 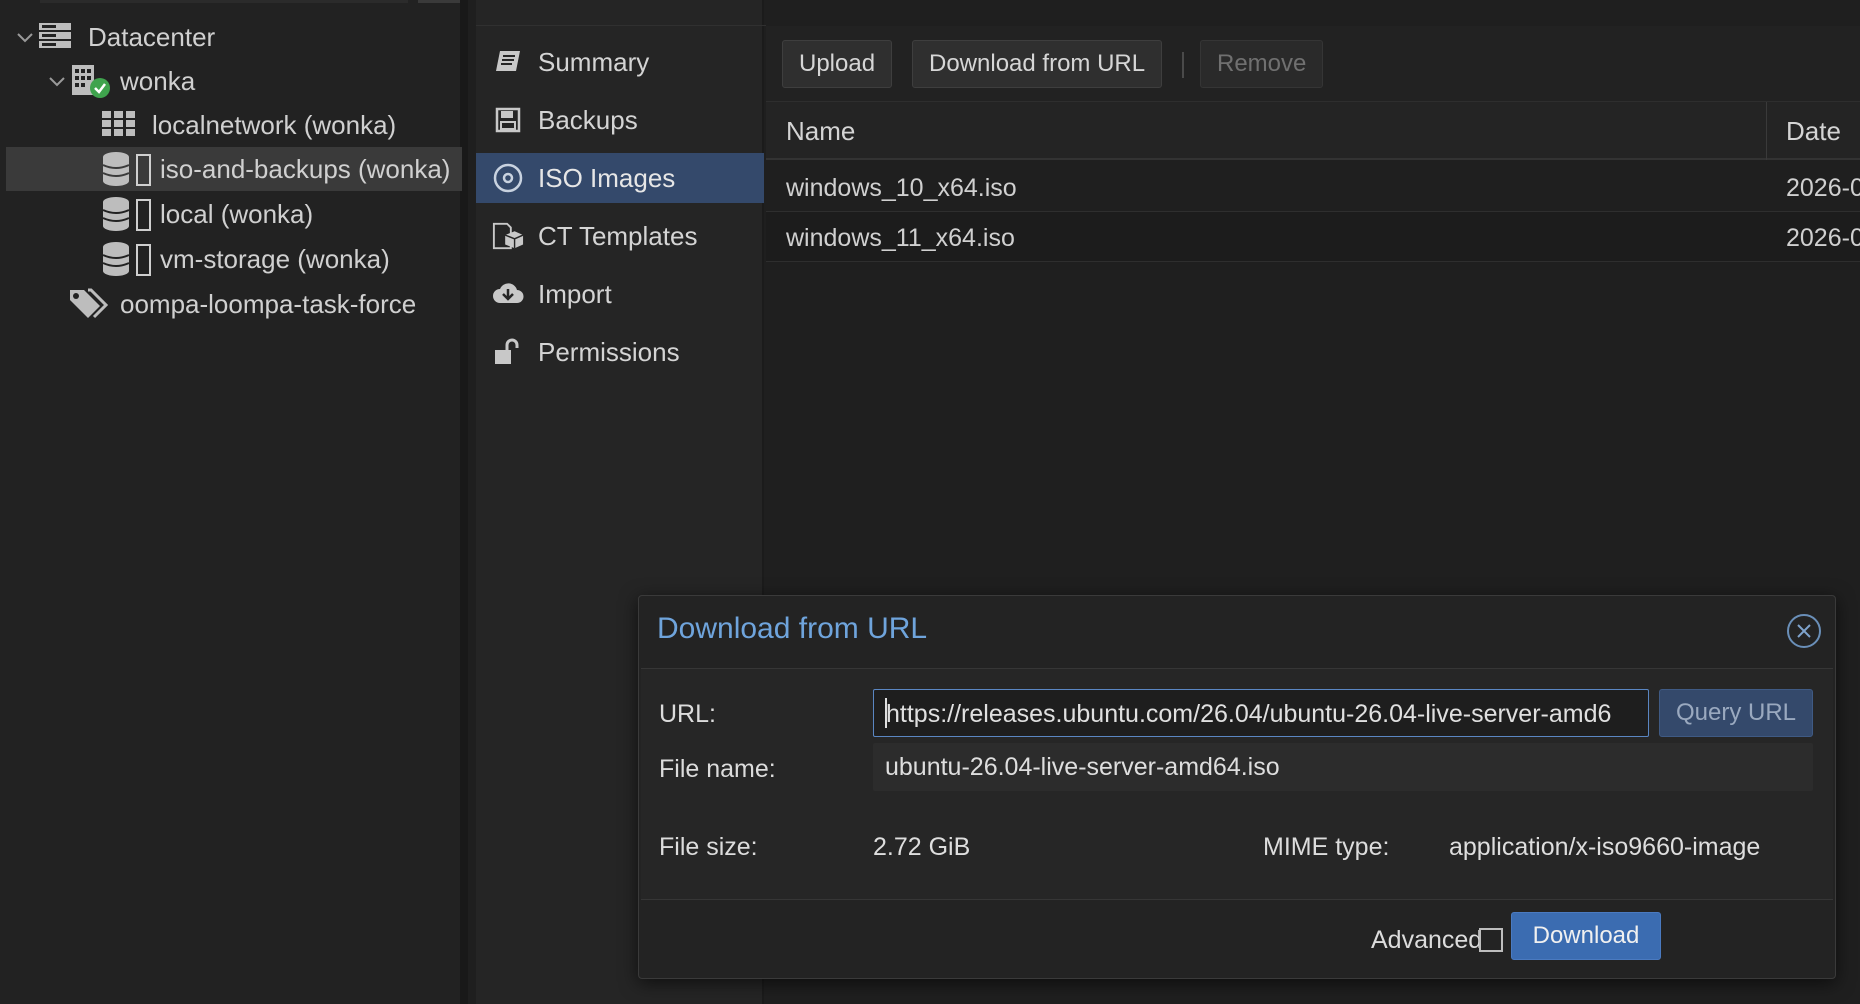 What do you see at coordinates (609, 351) in the screenshot?
I see `nav-item-label: Permissions` at bounding box center [609, 351].